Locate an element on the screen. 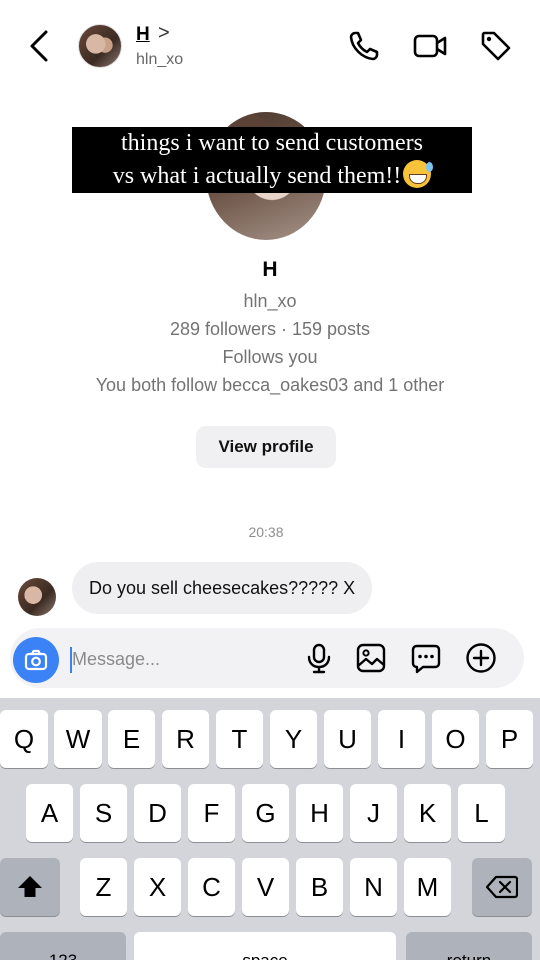 This screenshot has height=960, width=540. add-icon is located at coordinates (481, 658).